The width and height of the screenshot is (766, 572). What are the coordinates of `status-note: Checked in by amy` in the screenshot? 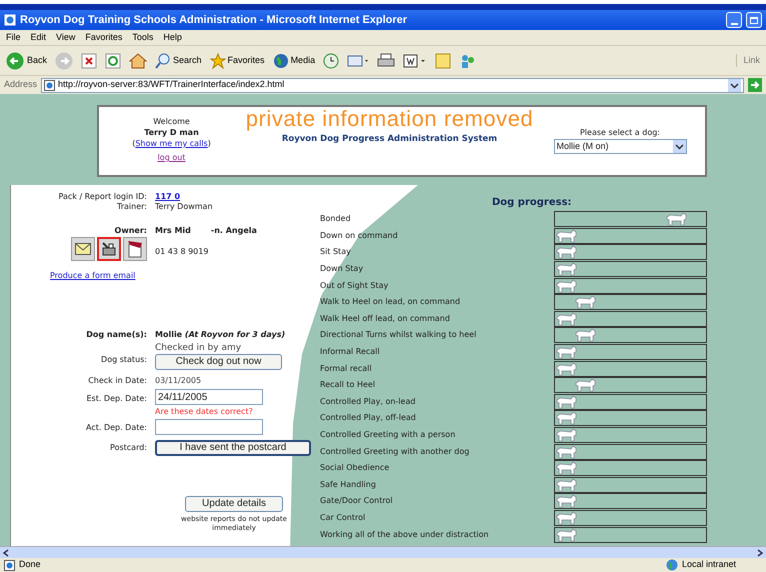 It's located at (198, 348).